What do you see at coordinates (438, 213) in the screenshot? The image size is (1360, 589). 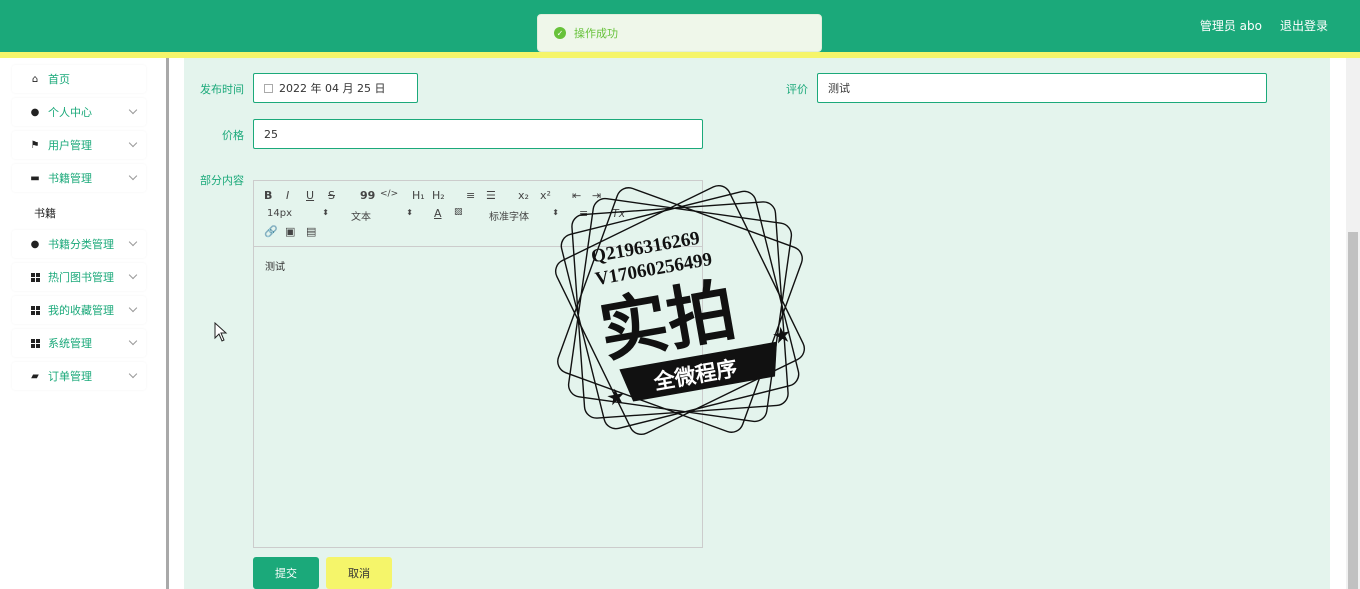 I see `font-color-button: A` at bounding box center [438, 213].